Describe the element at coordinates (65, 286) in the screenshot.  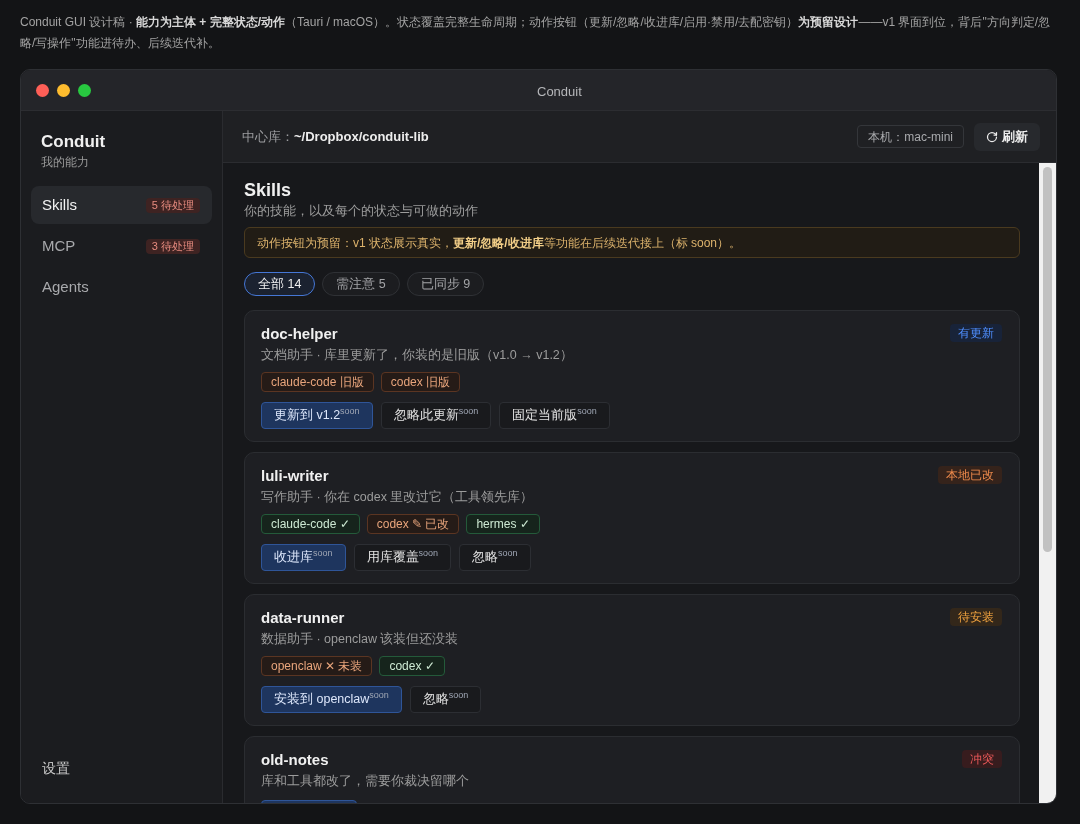
I see `sidebar-item-label: Agents` at that location.